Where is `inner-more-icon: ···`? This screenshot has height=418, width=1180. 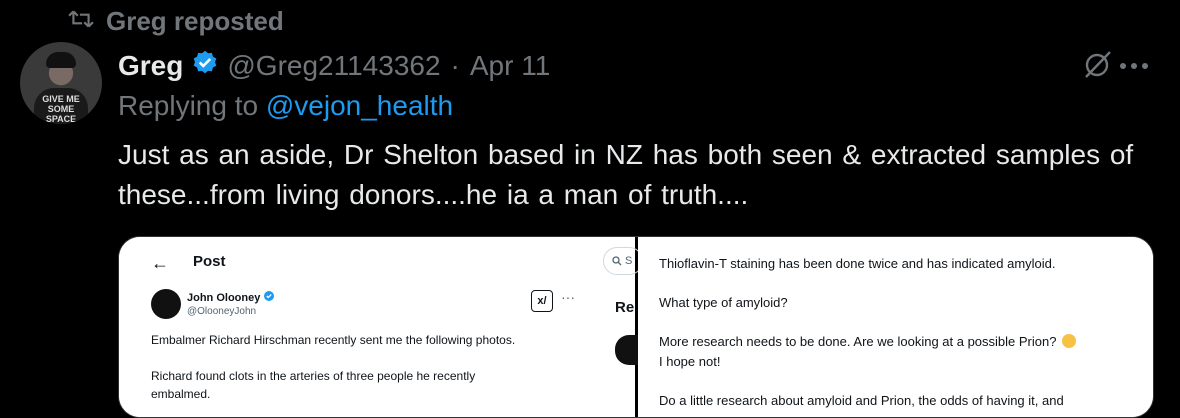 inner-more-icon: ··· is located at coordinates (568, 297).